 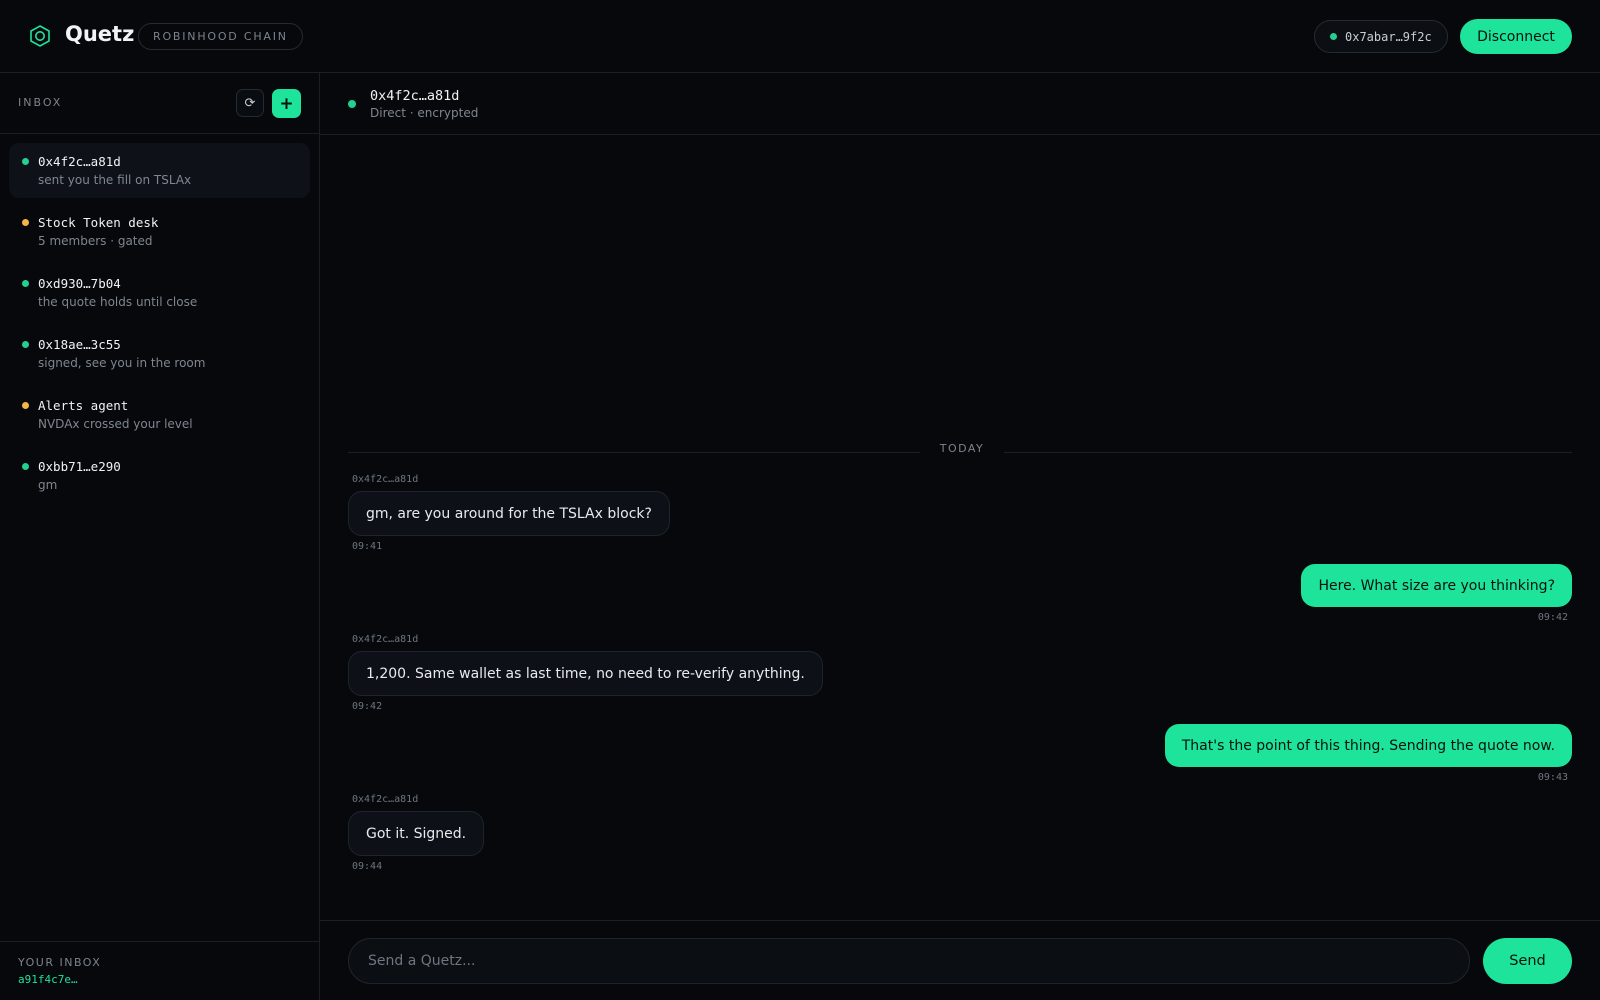 What do you see at coordinates (1552, 777) in the screenshot?
I see `message-timestamp: 09:43` at bounding box center [1552, 777].